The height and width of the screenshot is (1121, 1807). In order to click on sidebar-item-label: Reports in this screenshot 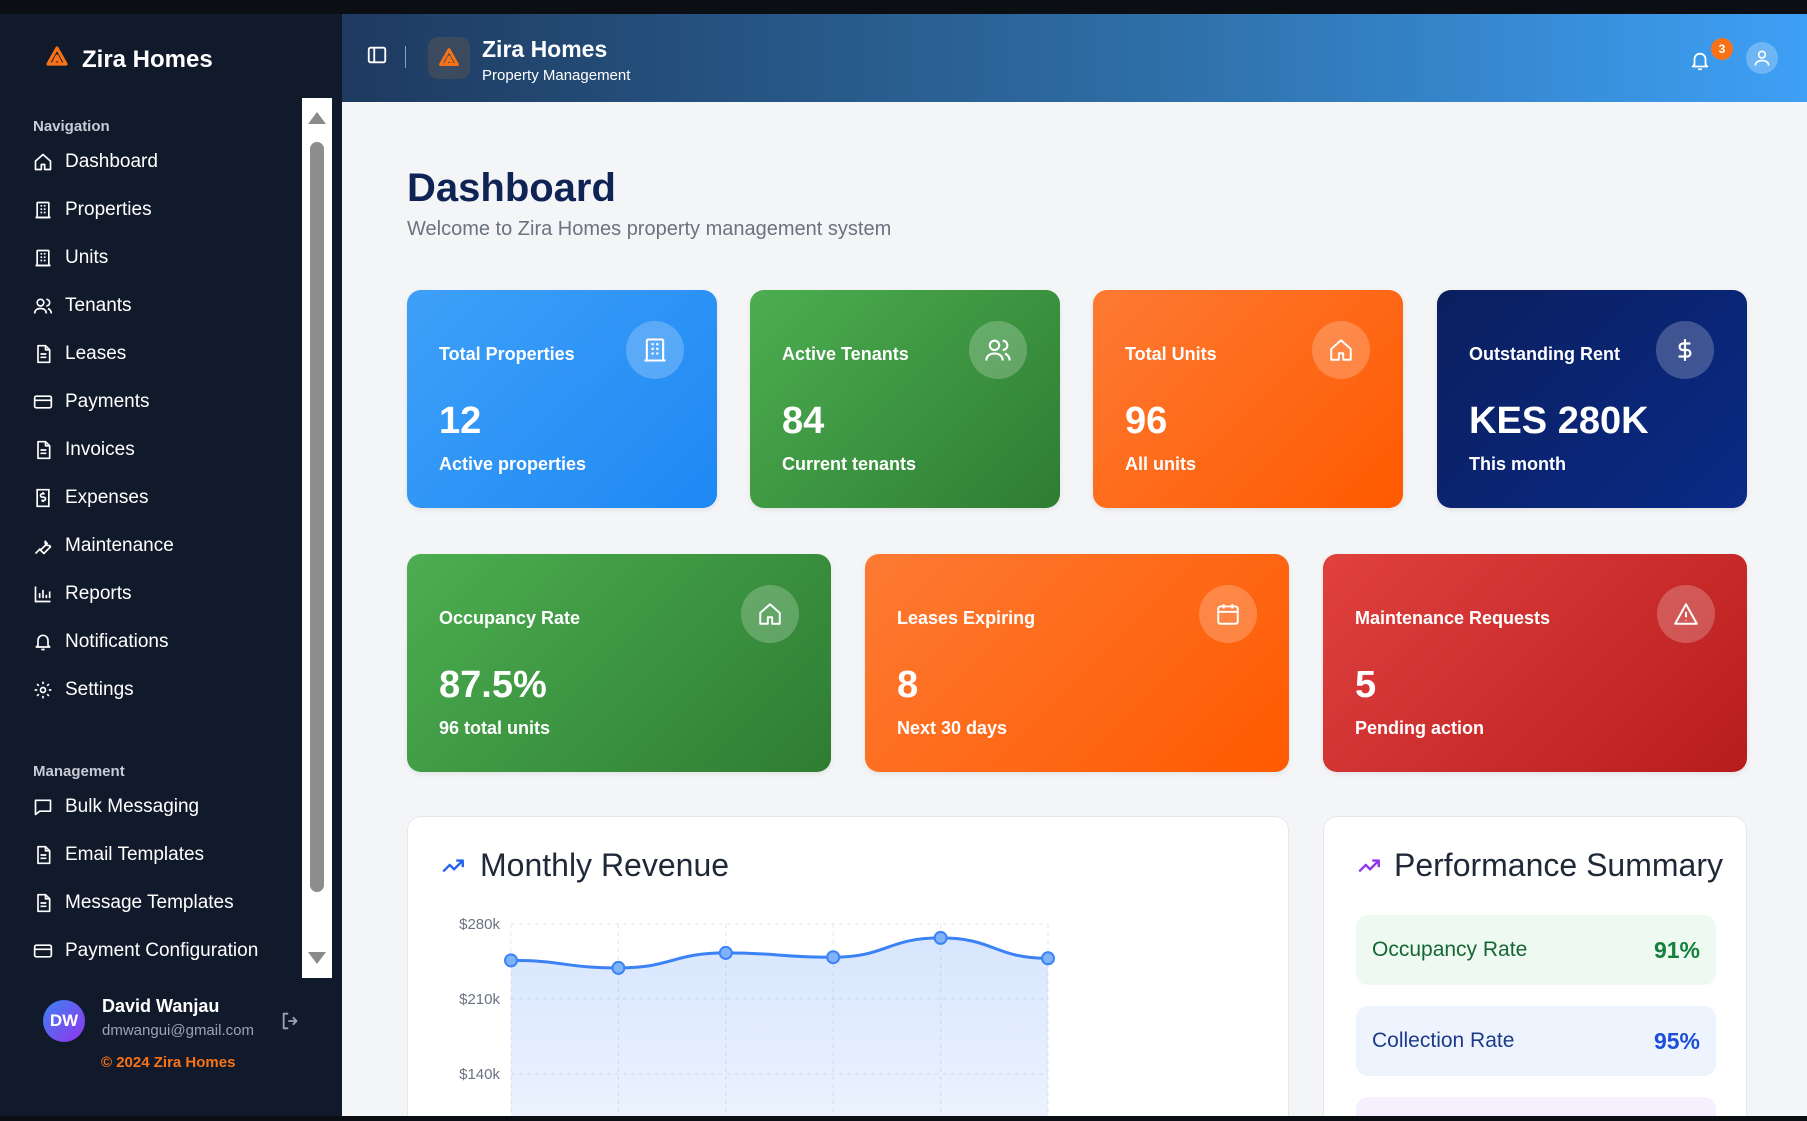, I will do `click(98, 593)`.